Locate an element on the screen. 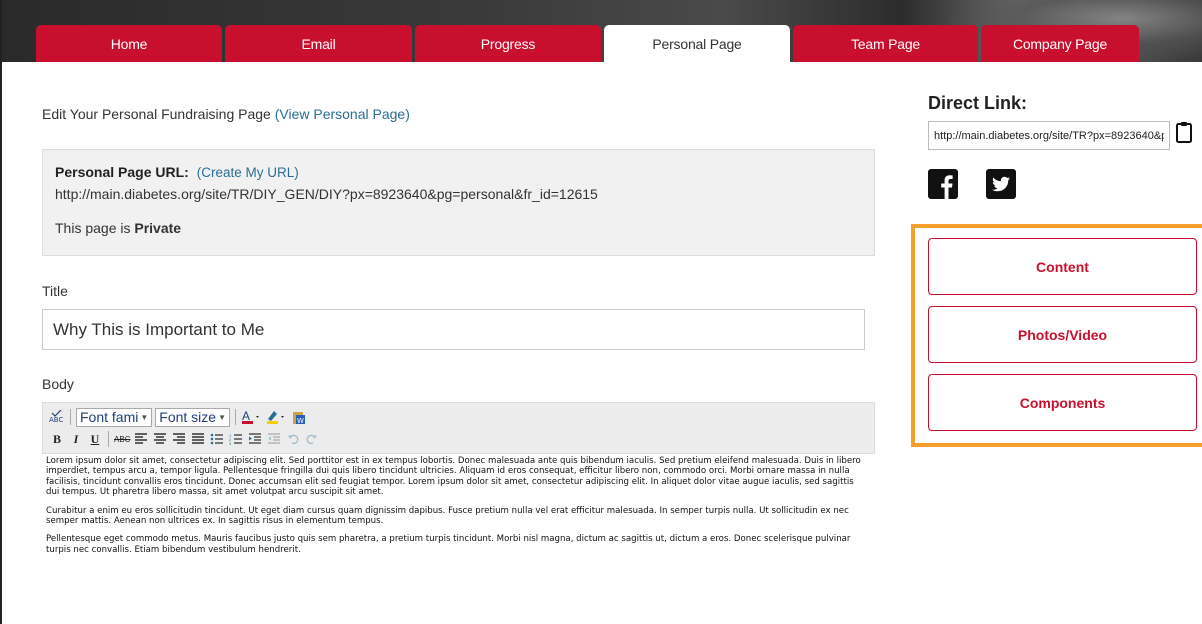 The height and width of the screenshot is (624, 1202). align-center-icon is located at coordinates (160, 439).